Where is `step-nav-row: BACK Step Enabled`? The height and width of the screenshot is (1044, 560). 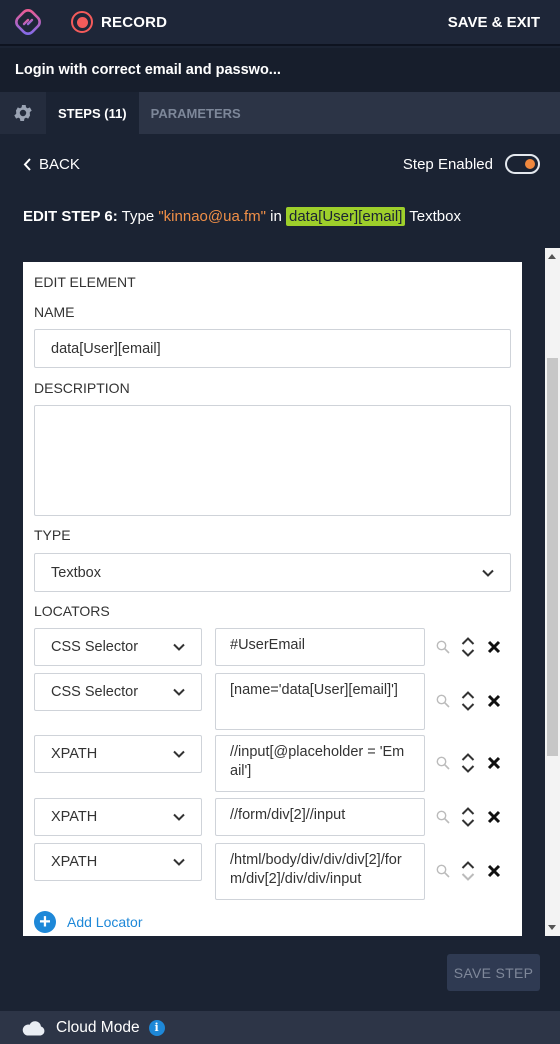
step-nav-row: BACK Step Enabled is located at coordinates (280, 164).